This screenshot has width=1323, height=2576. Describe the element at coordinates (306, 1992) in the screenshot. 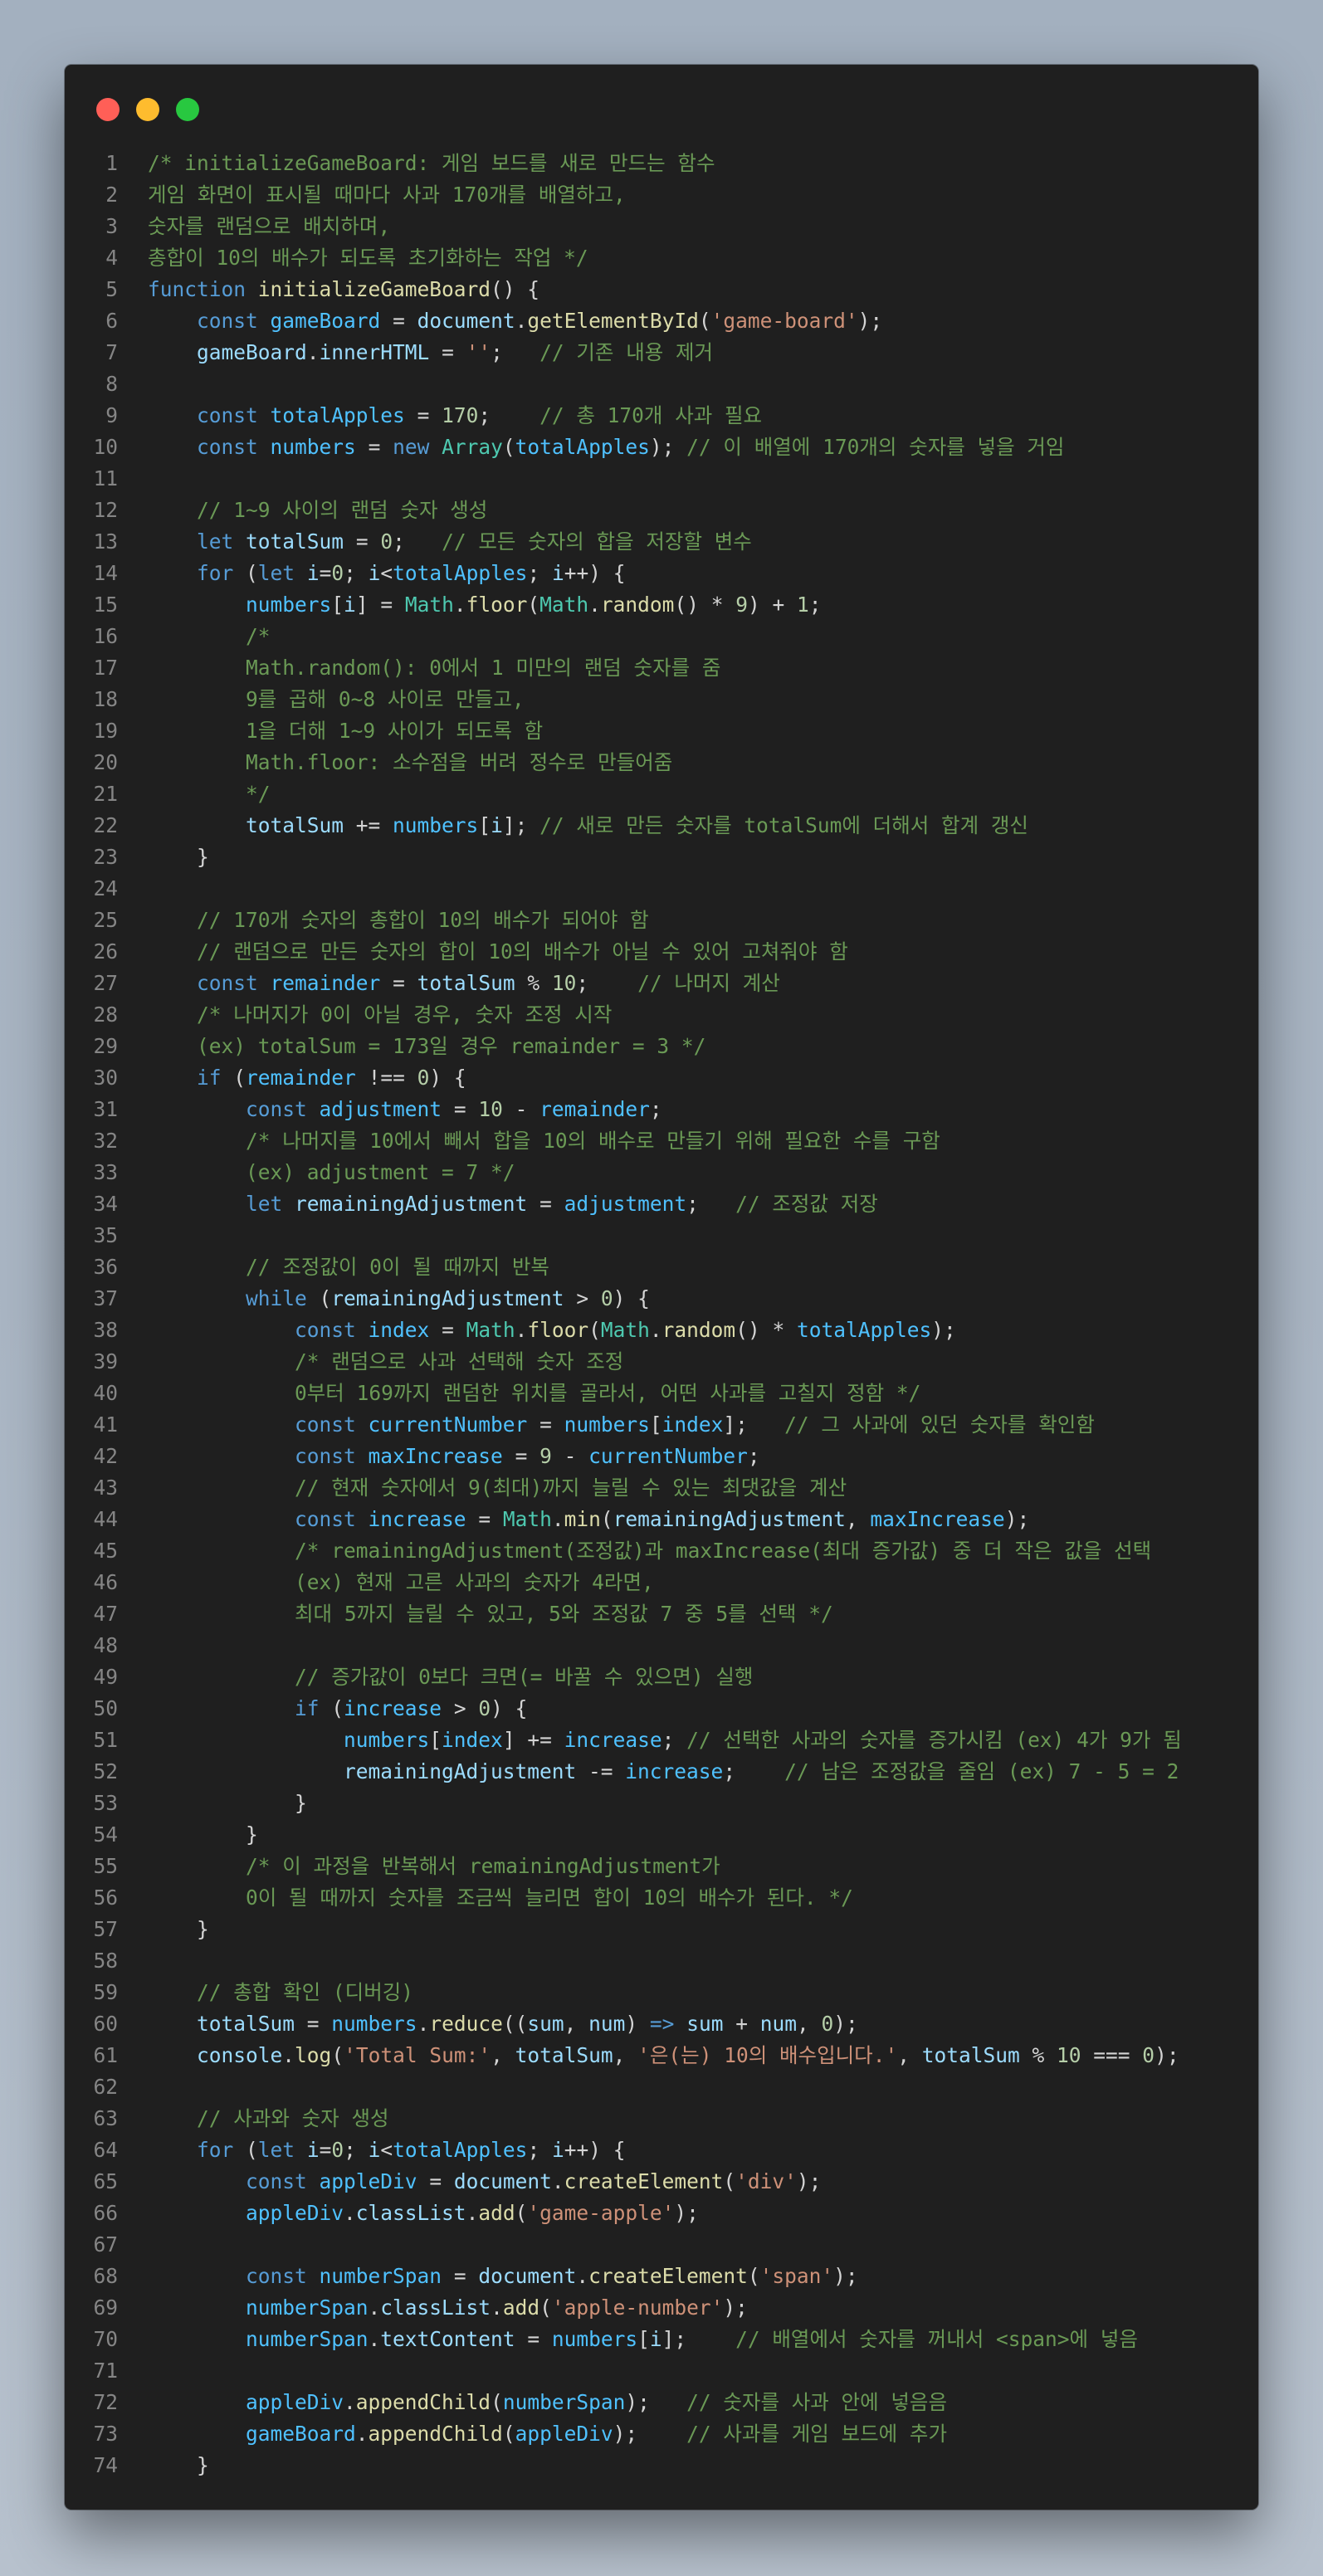

I see `code-token: // 총합 확인 (디버깅)` at that location.